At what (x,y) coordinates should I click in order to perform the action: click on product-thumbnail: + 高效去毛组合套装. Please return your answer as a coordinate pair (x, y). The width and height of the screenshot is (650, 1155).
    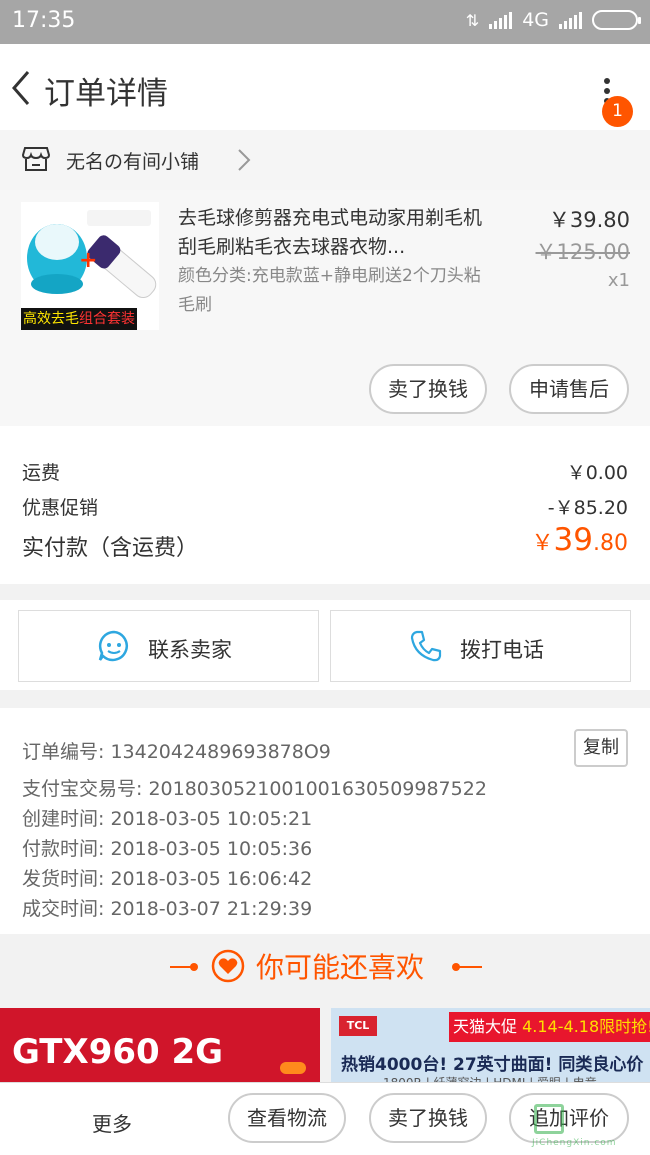
    Looking at the image, I should click on (90, 266).